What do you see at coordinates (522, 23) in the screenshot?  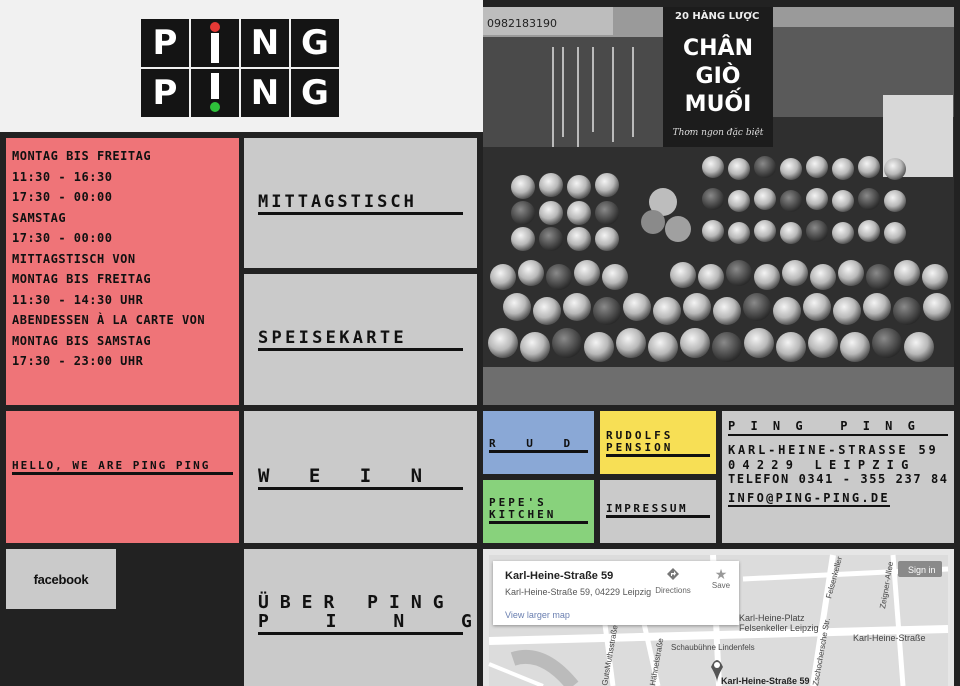 I see `photo-sign-phone: 0982183190` at bounding box center [522, 23].